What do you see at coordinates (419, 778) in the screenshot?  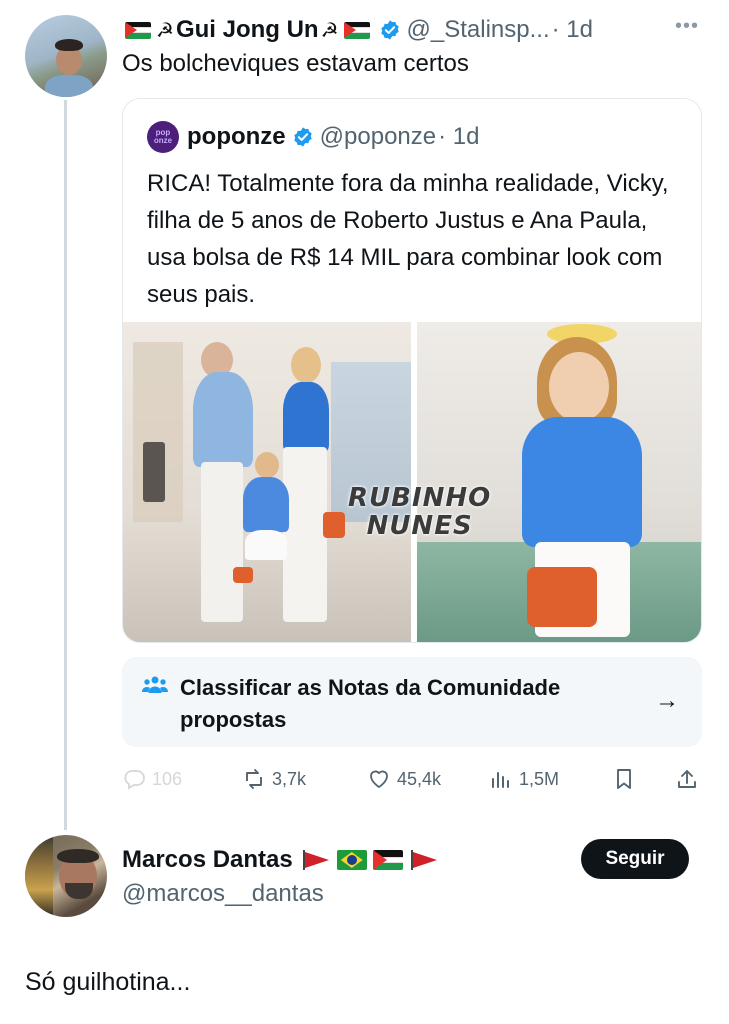 I see `like-count: 45,4k` at bounding box center [419, 778].